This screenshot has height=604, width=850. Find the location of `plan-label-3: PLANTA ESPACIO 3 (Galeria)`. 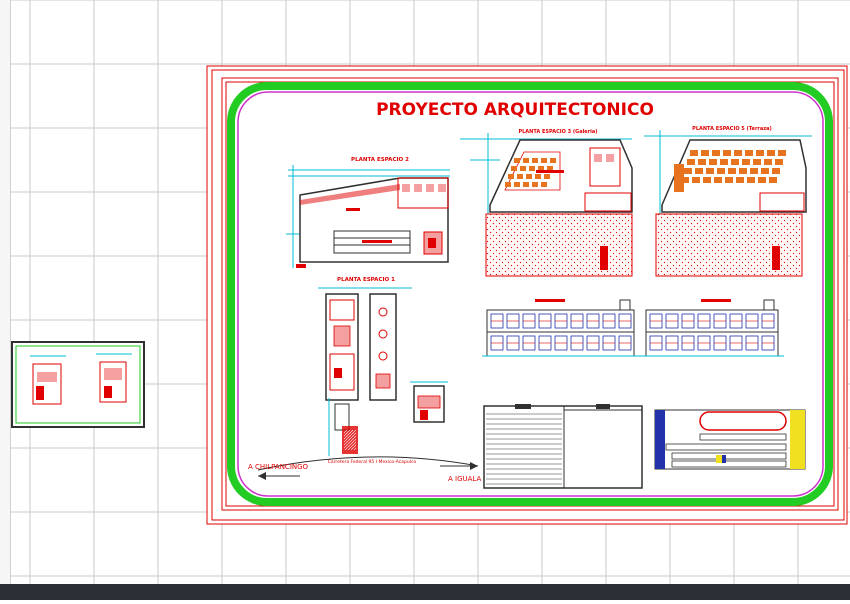

plan-label-3: PLANTA ESPACIO 3 (Galeria) is located at coordinates (557, 132).